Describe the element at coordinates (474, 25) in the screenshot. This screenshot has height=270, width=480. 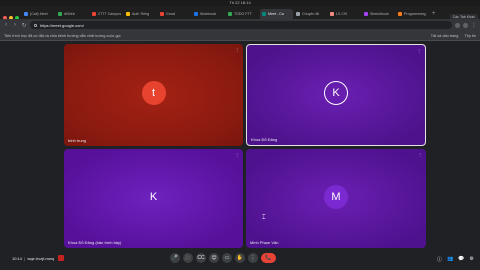
I see `browser-menu-icon: ⋮` at that location.